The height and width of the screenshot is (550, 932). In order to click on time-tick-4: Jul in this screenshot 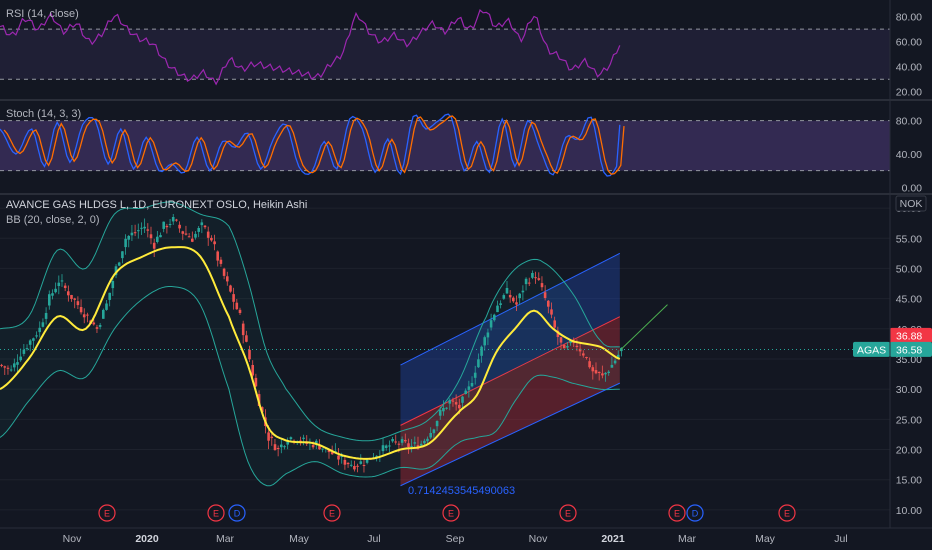, I will do `click(373, 539)`.